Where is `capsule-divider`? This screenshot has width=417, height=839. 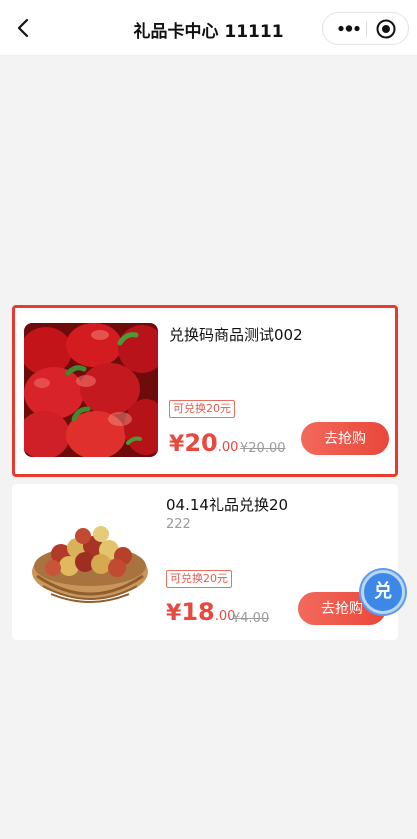 capsule-divider is located at coordinates (366, 29).